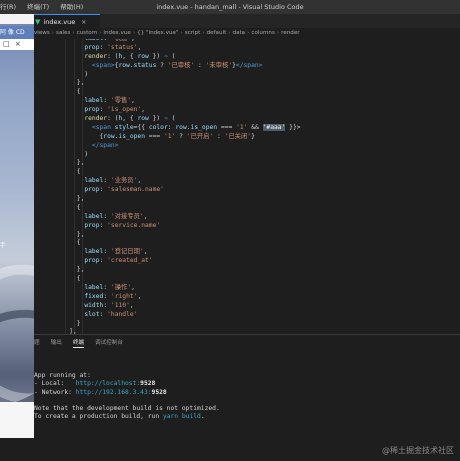 This screenshot has height=461, width=460. I want to click on panel-tabs: 题 输出 终端 调试控制台, so click(84, 343).